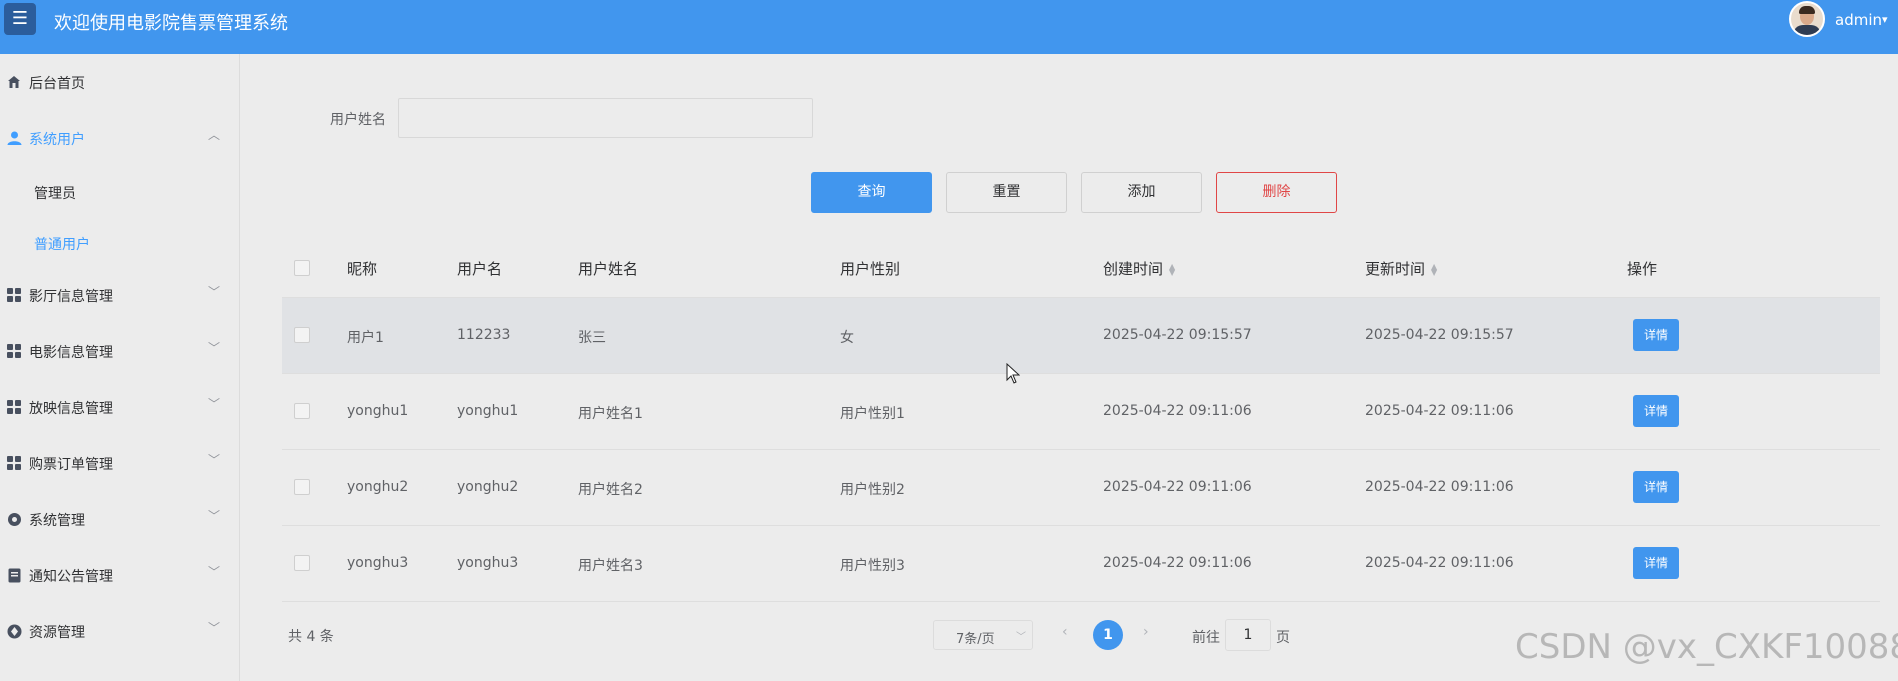 This screenshot has width=1898, height=681. Describe the element at coordinates (1439, 335) in the screenshot. I see `cell-updated: 2025-04-22 09:15:57` at that location.